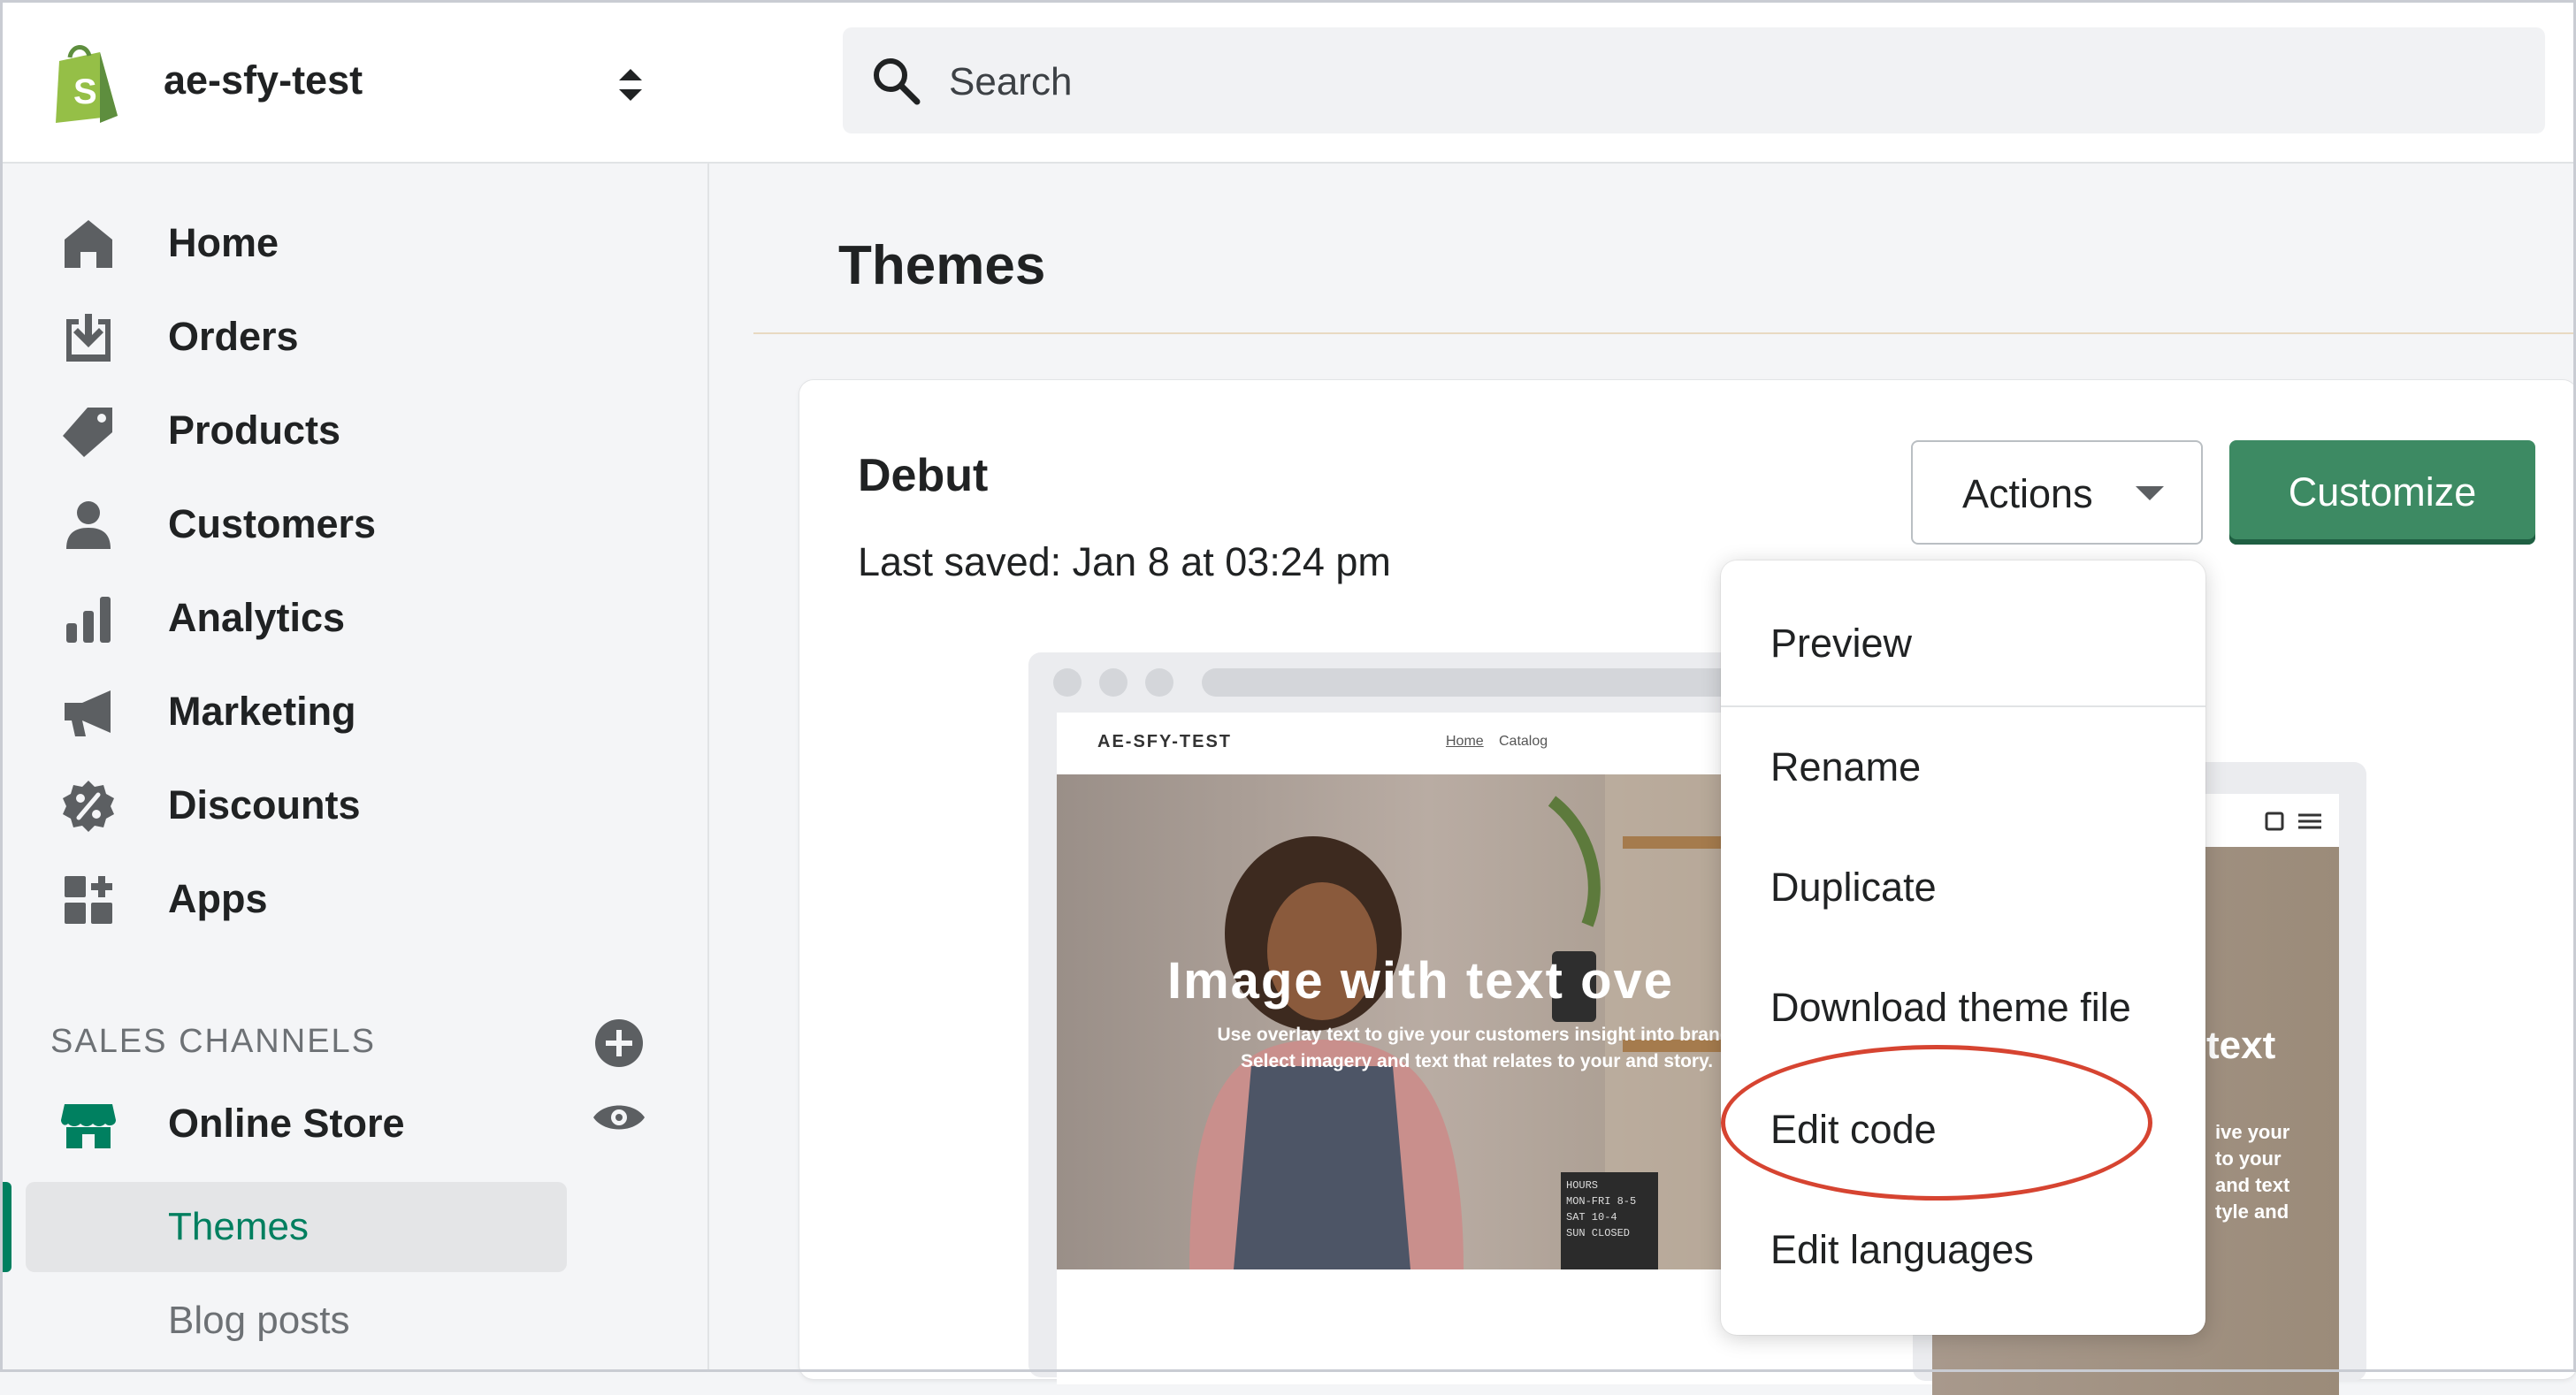 The height and width of the screenshot is (1395, 2576). I want to click on mobile-hero-title: text, so click(2241, 1045).